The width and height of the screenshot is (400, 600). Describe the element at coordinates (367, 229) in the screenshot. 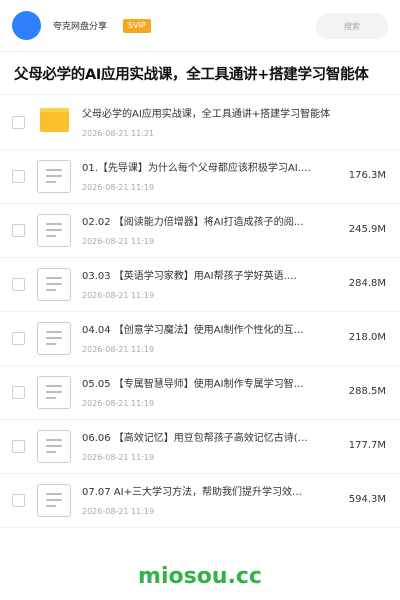

I see `item-size: 245.9M` at that location.